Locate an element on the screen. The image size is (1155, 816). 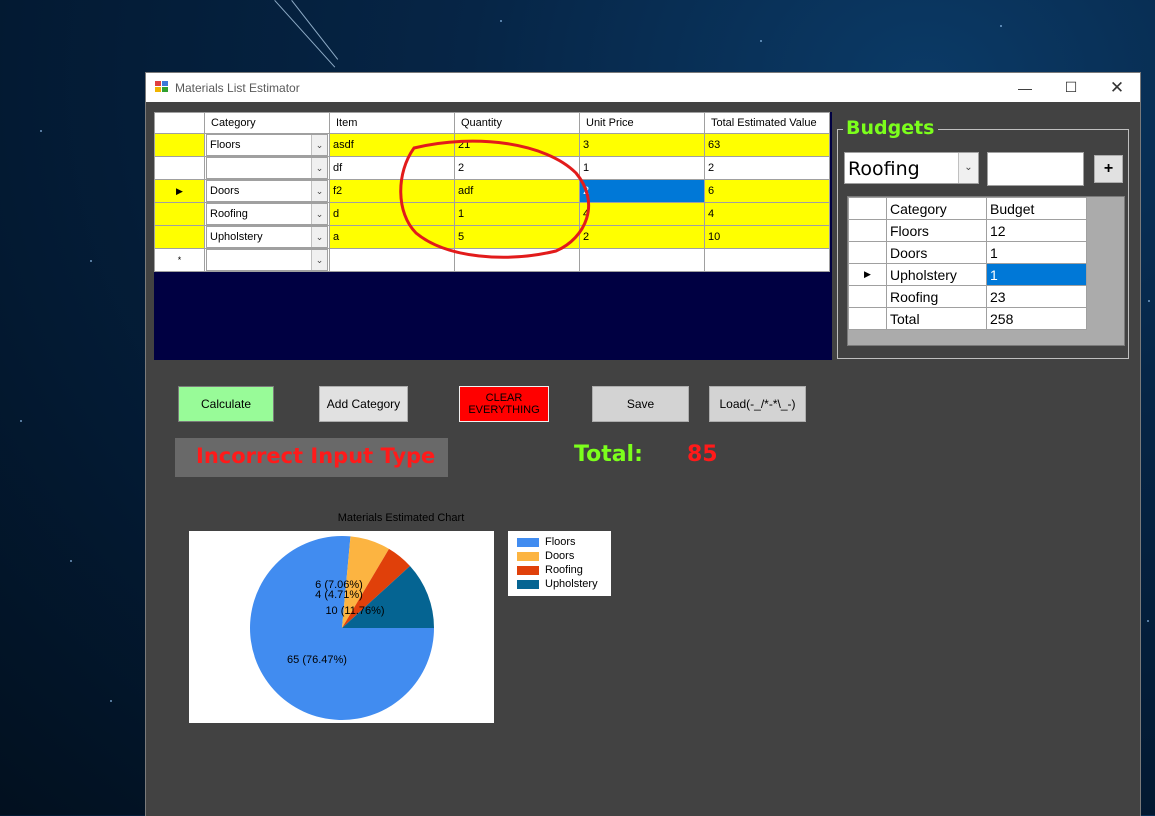
budget-category-cell: Floors is located at coordinates (936, 230).